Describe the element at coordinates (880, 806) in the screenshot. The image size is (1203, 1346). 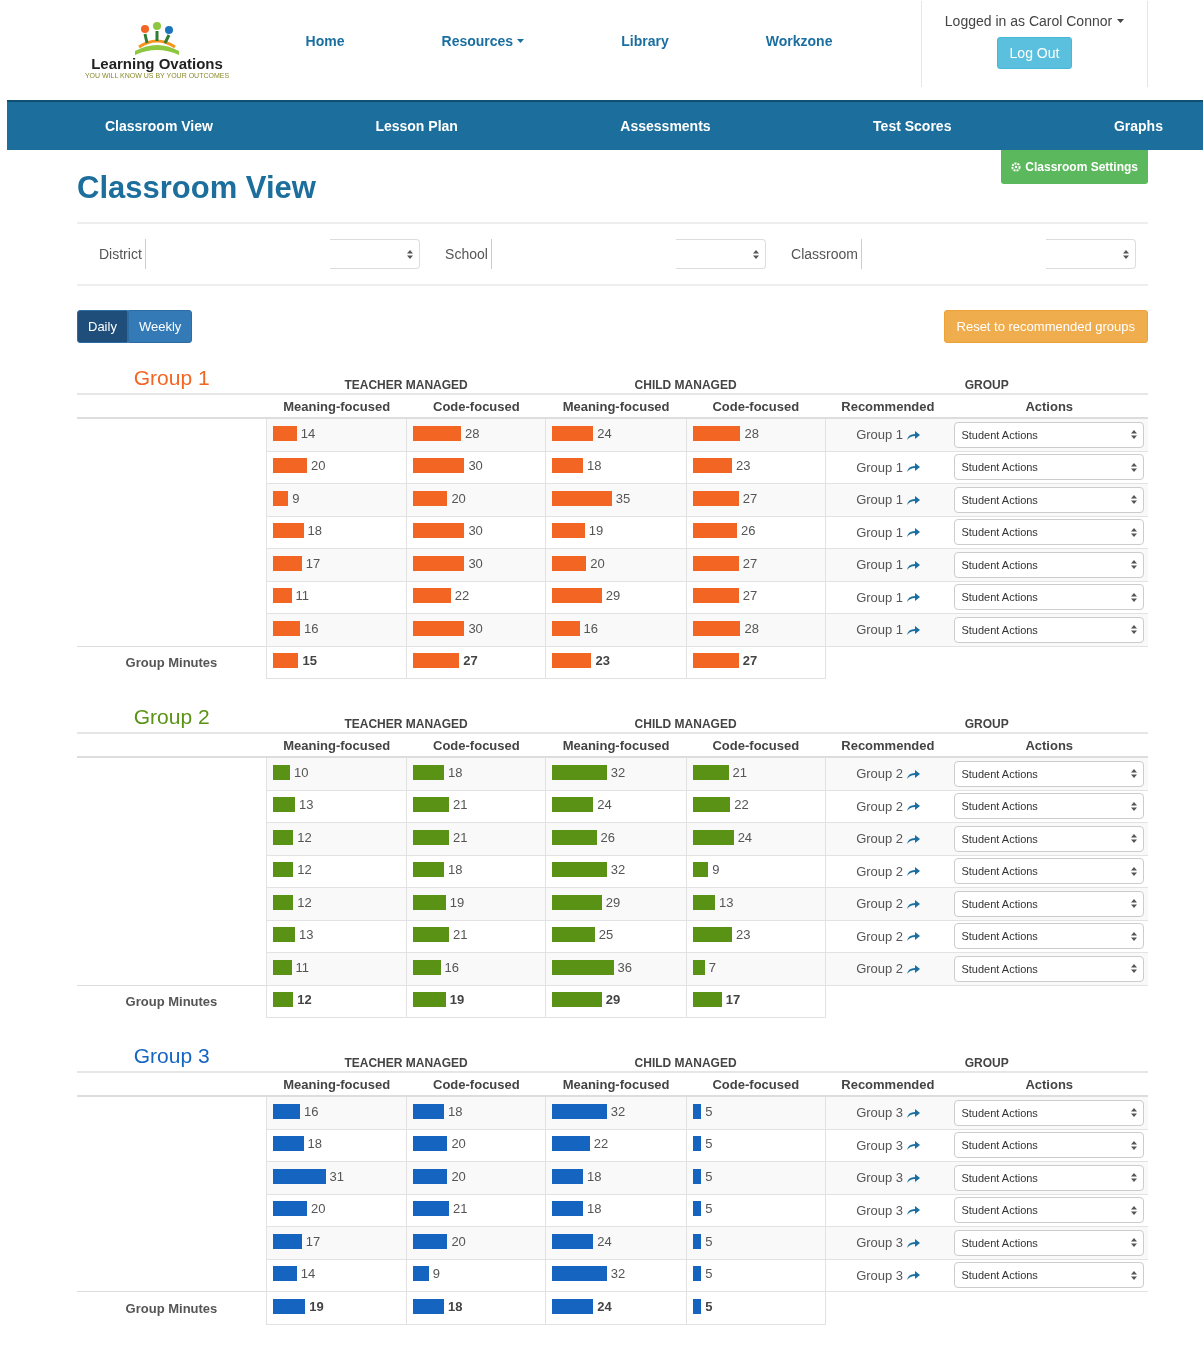
I see `recommended-group: Group 2` at that location.